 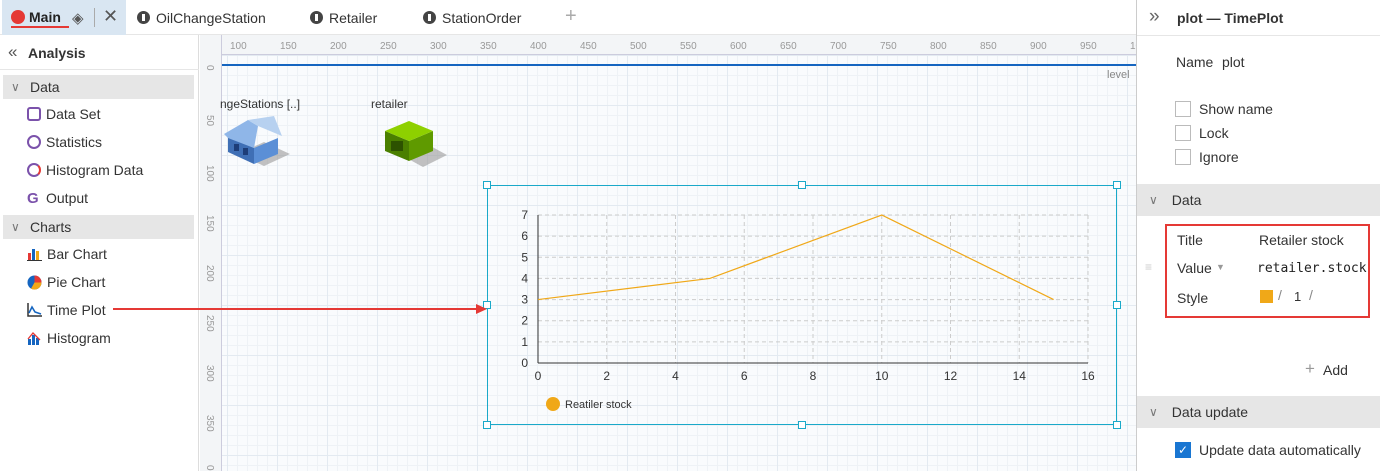 What do you see at coordinates (94, 17) in the screenshot?
I see `tab-divider` at bounding box center [94, 17].